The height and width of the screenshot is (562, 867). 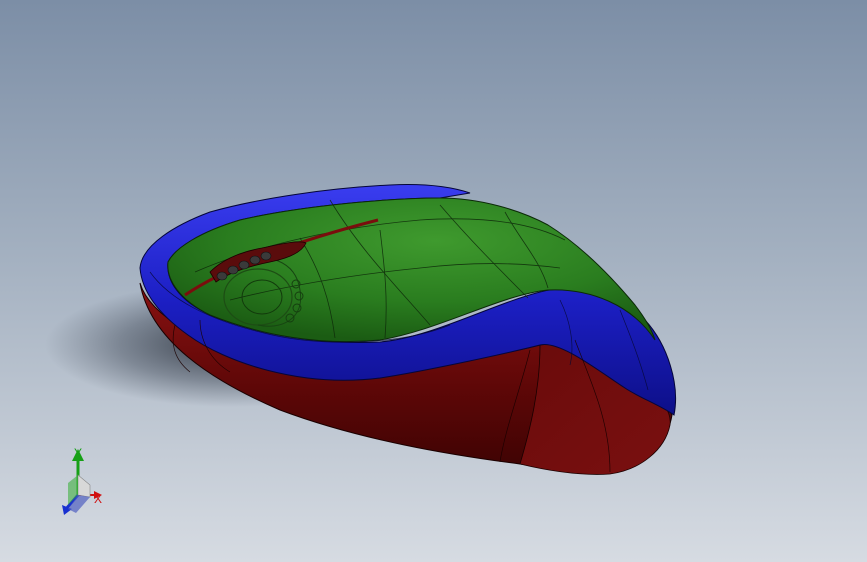 I want to click on coordinate-triad-icon, so click(x=82, y=482).